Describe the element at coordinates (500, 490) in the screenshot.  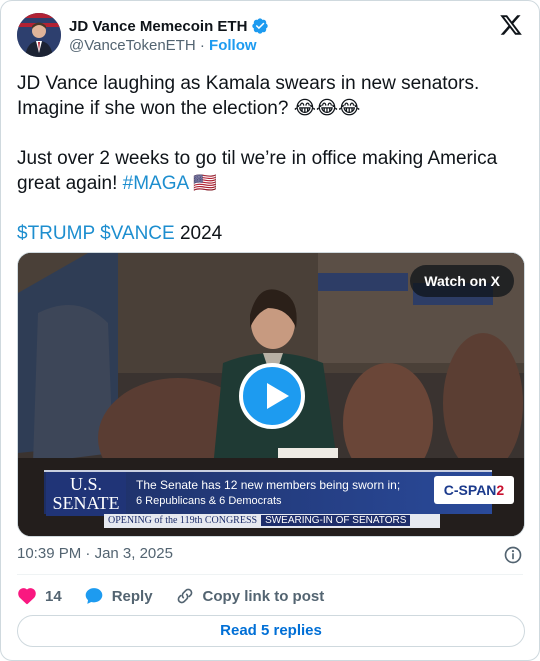
I see `cspan-number: 2` at that location.